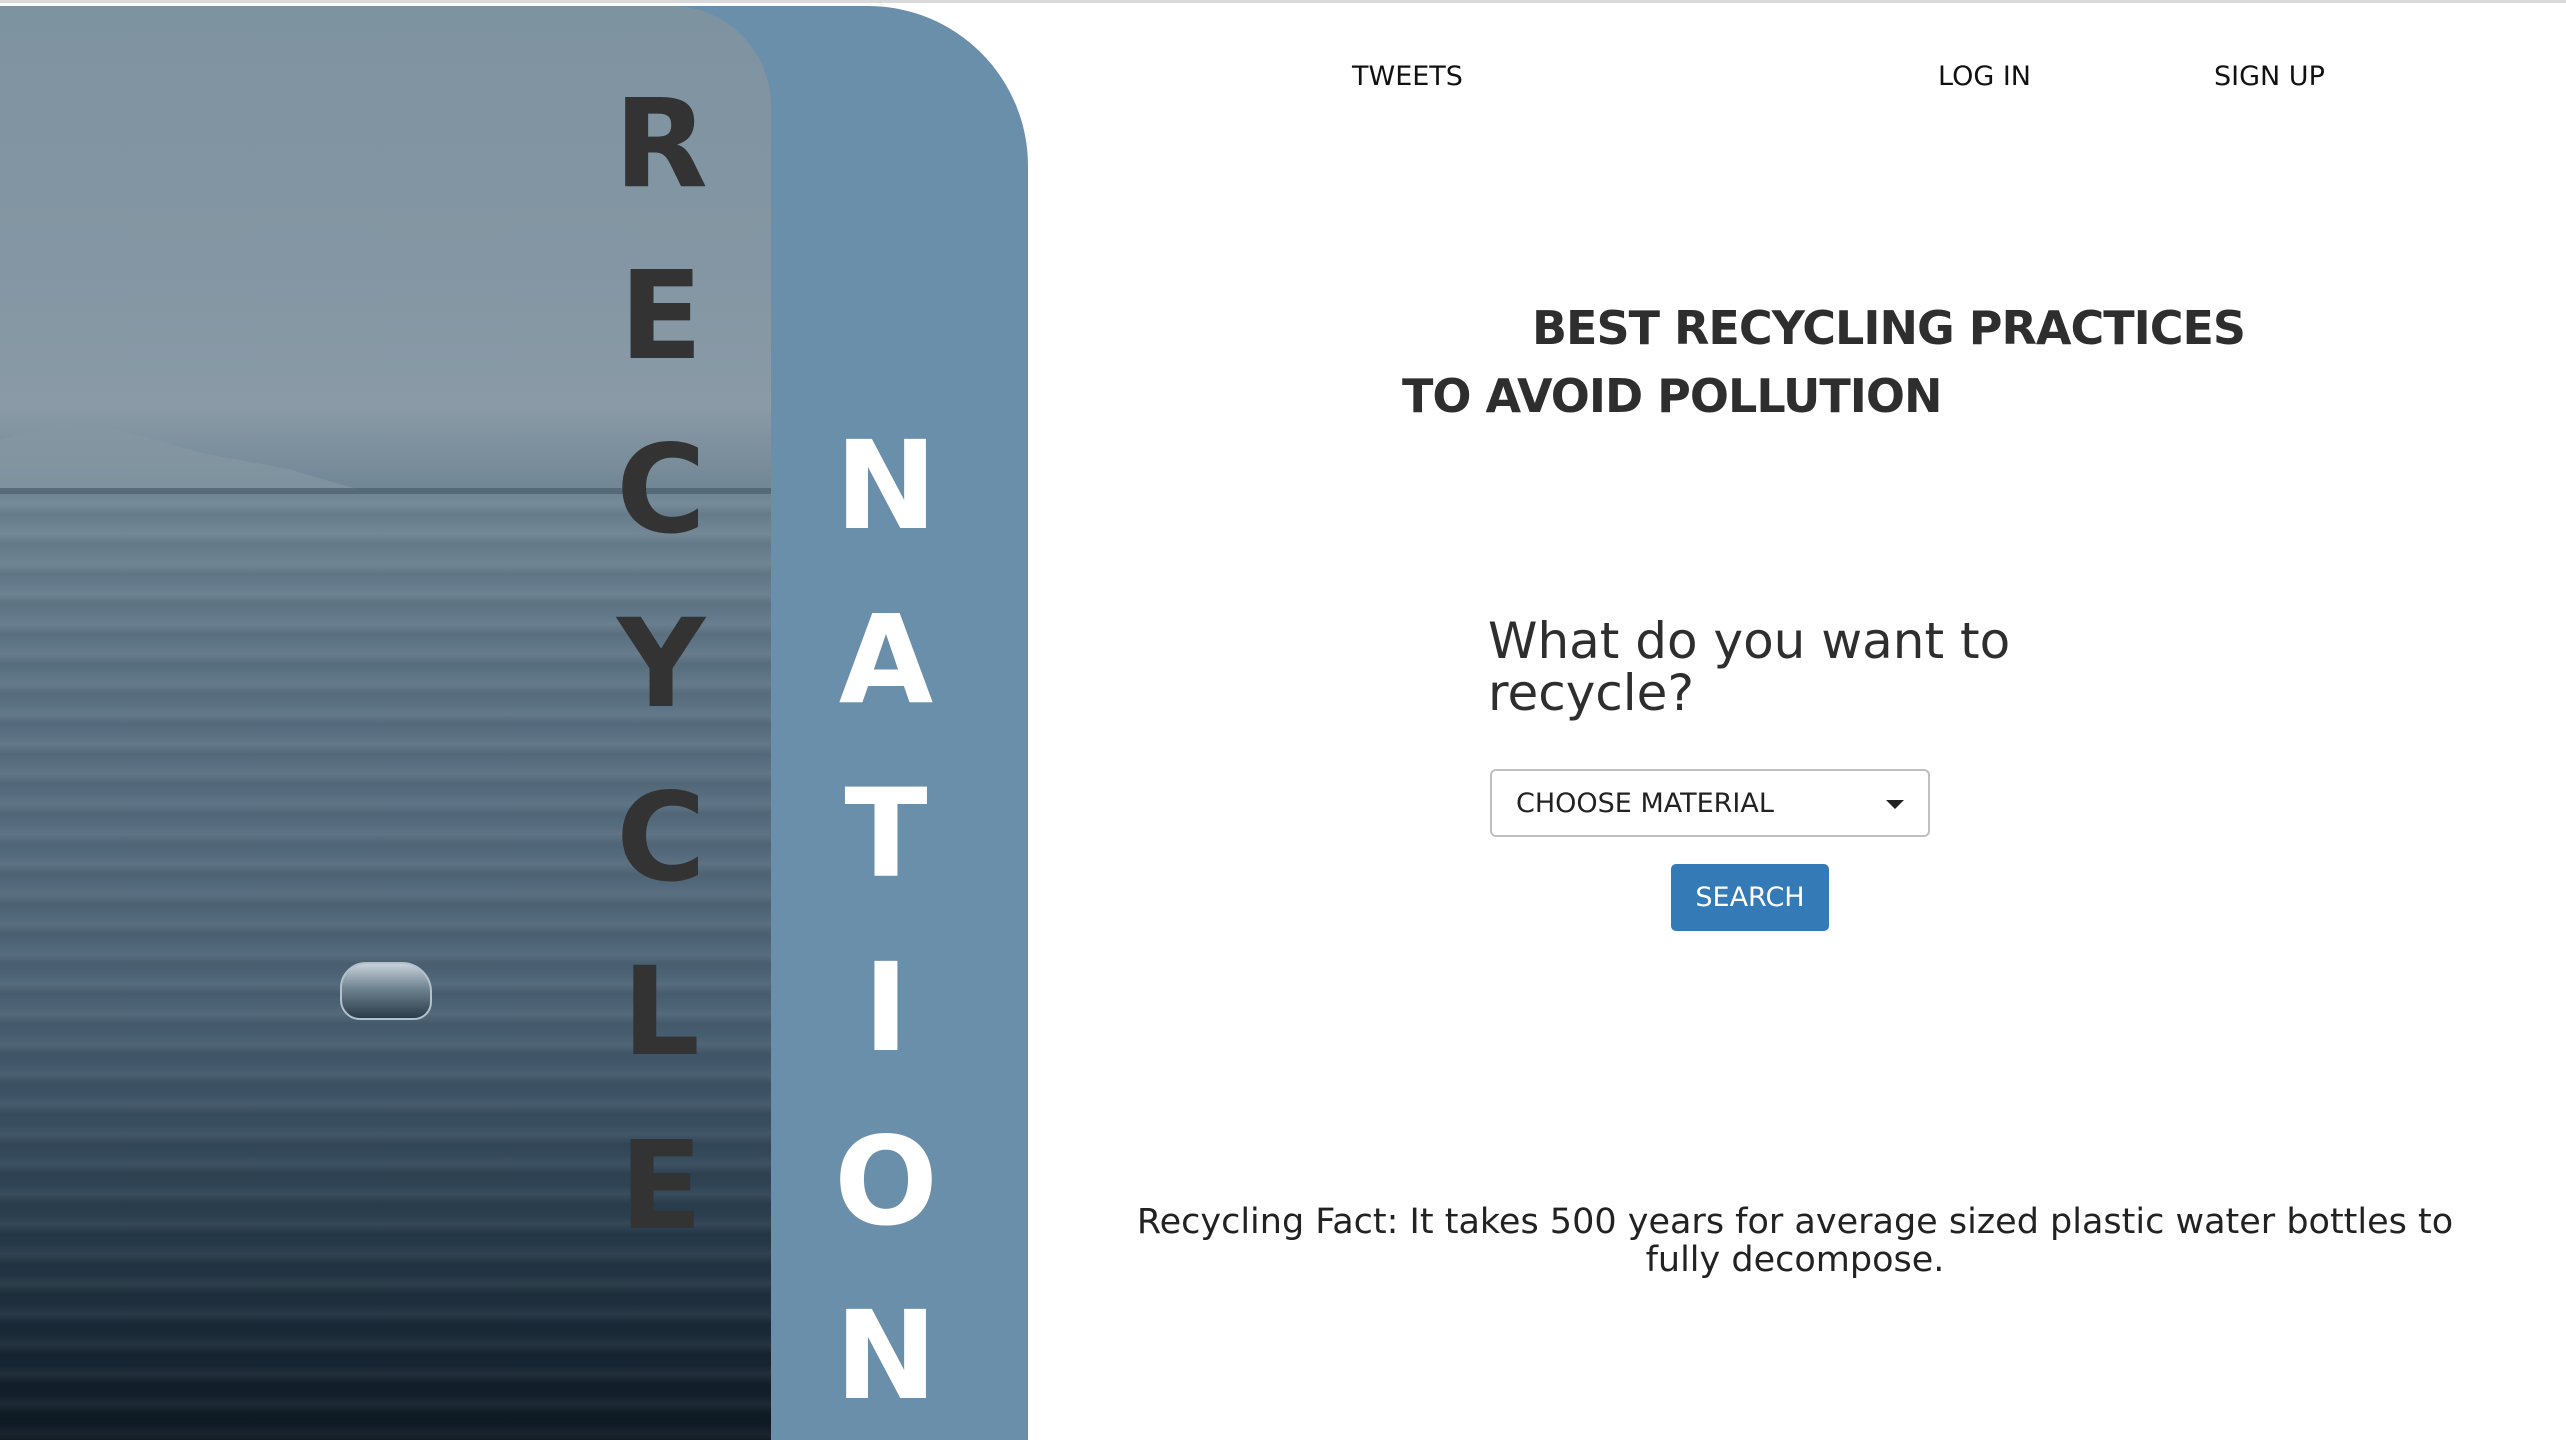 The height and width of the screenshot is (1440, 2566). Describe the element at coordinates (886, 1182) in the screenshot. I see `brand-letter: O` at that location.